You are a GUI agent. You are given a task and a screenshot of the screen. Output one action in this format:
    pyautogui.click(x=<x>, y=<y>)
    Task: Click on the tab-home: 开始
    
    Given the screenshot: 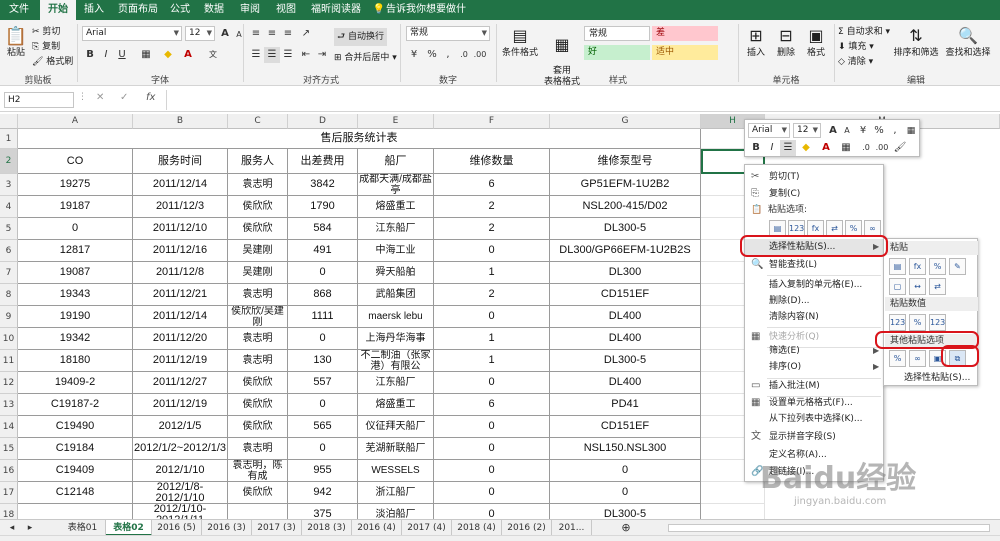 What is the action you would take?
    pyautogui.click(x=58, y=10)
    